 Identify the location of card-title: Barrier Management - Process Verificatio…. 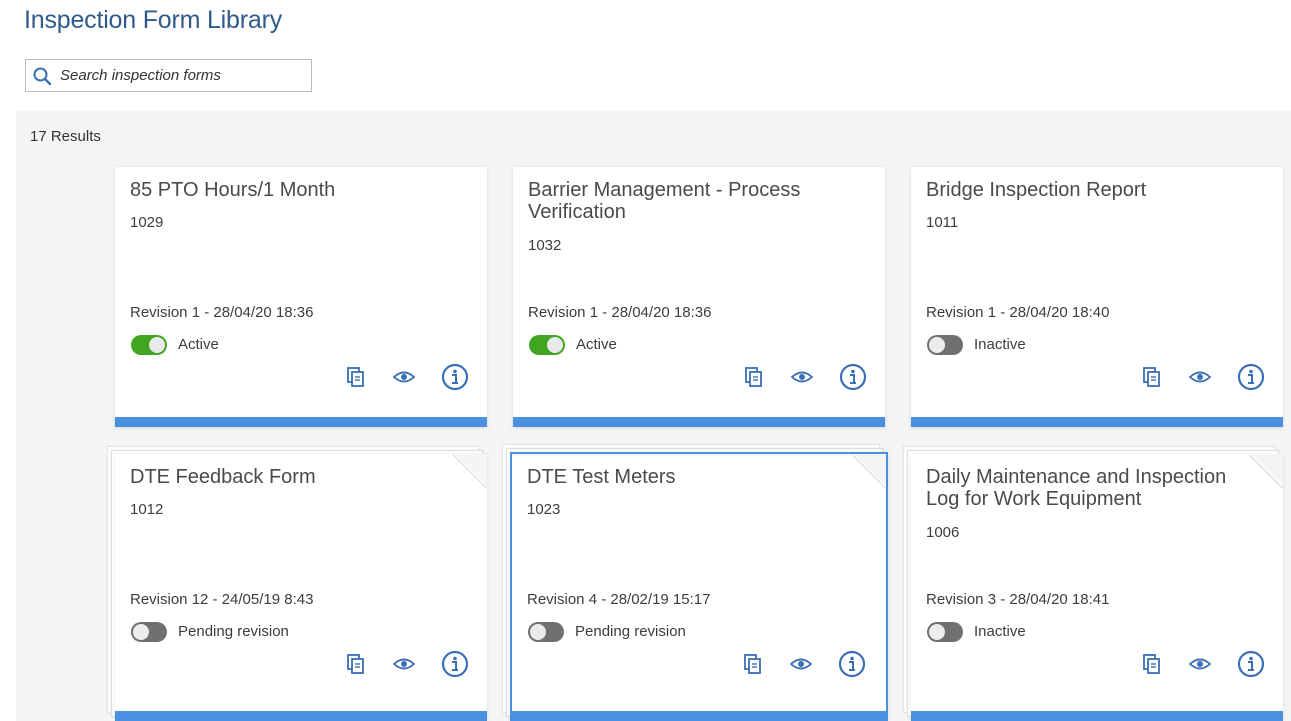
(693, 201).